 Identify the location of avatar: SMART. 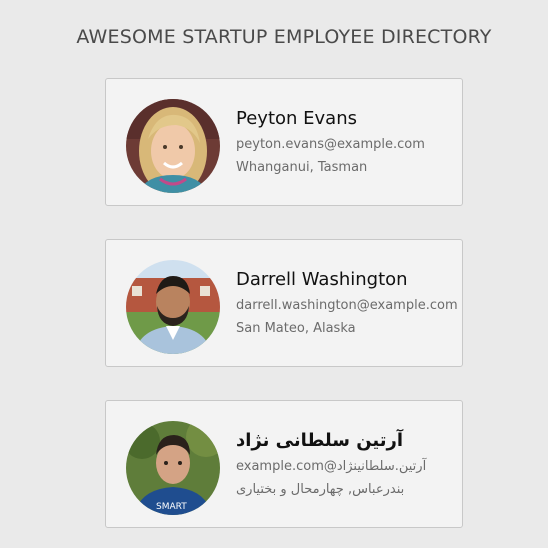
(173, 468).